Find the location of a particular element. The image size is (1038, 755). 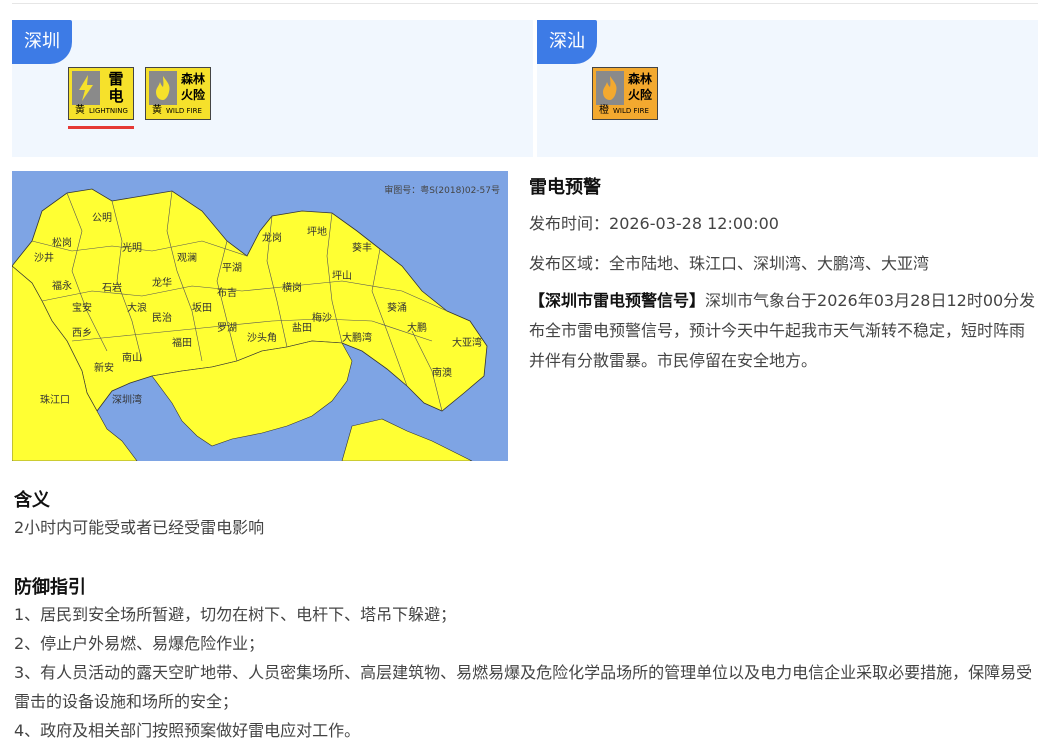

warning-badge-wildfire-orange: 森林 火险 橙 WILD FIRE is located at coordinates (625, 93).